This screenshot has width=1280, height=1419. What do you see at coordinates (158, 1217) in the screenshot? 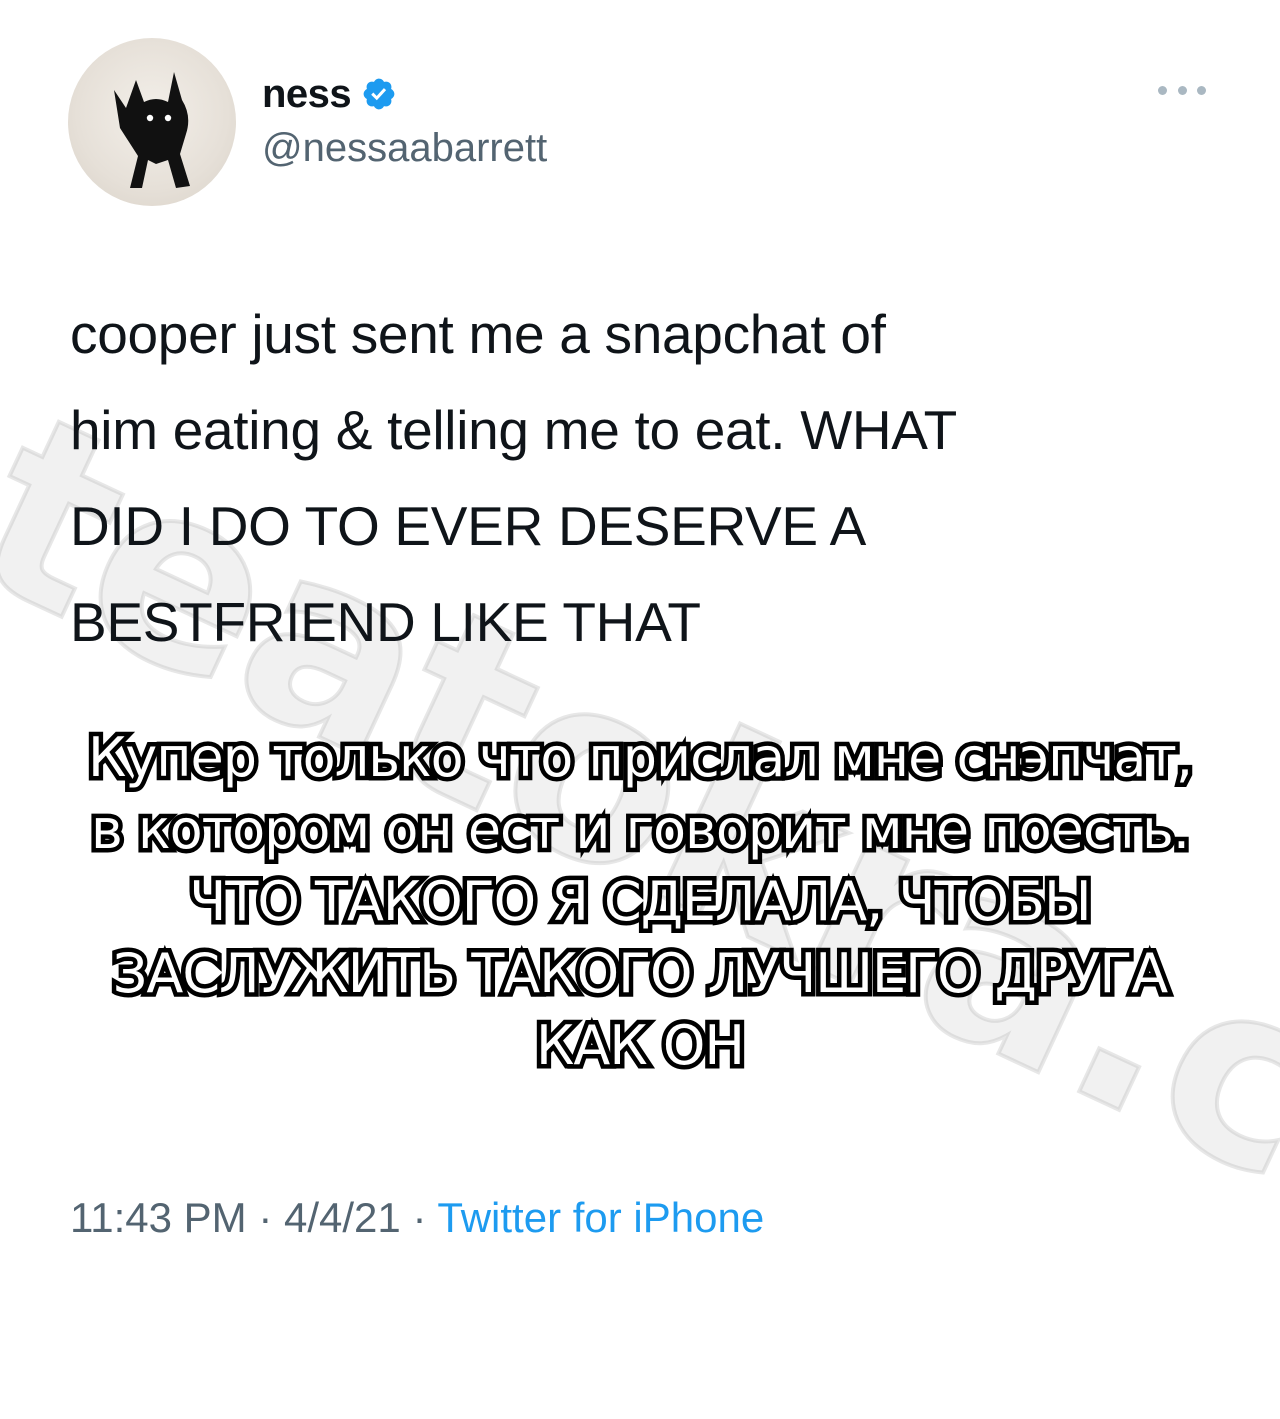
I see `tweet-time: 11:43 PM` at bounding box center [158, 1217].